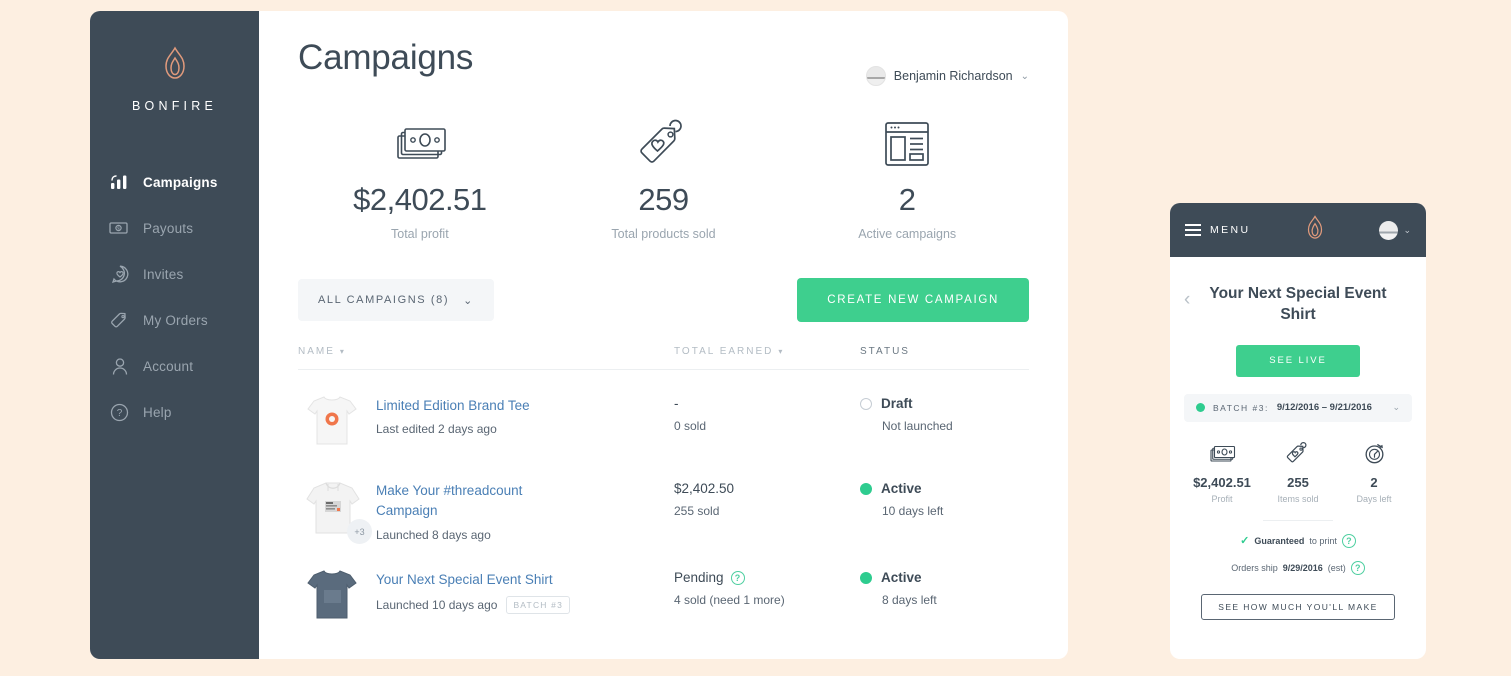 Image resolution: width=1511 pixels, height=676 pixels. What do you see at coordinates (525, 580) in the screenshot?
I see `campaign-name-link: Your Next Special Event Shirt` at bounding box center [525, 580].